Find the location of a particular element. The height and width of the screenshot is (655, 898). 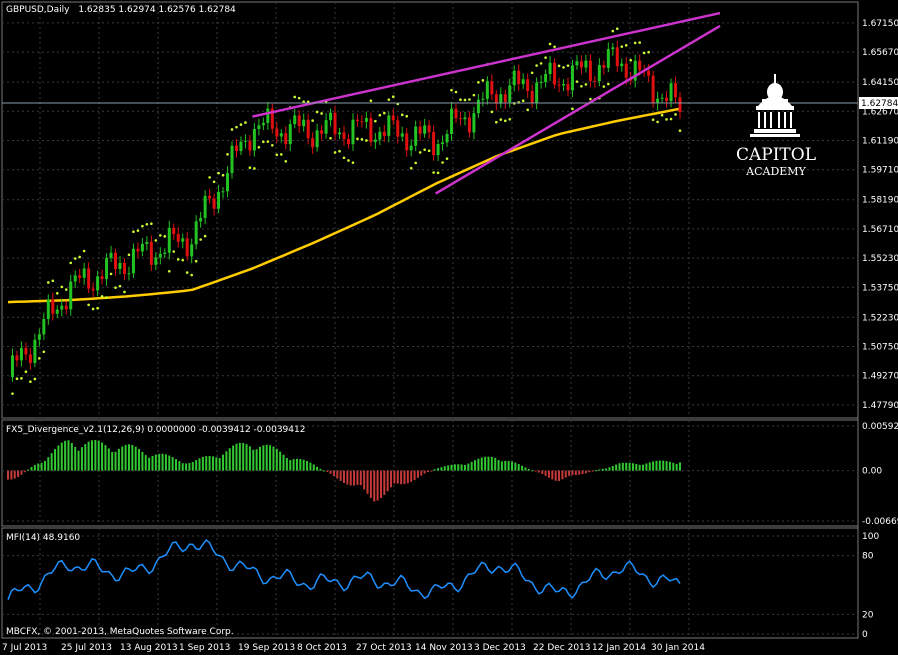

trendline is located at coordinates (486, 64).